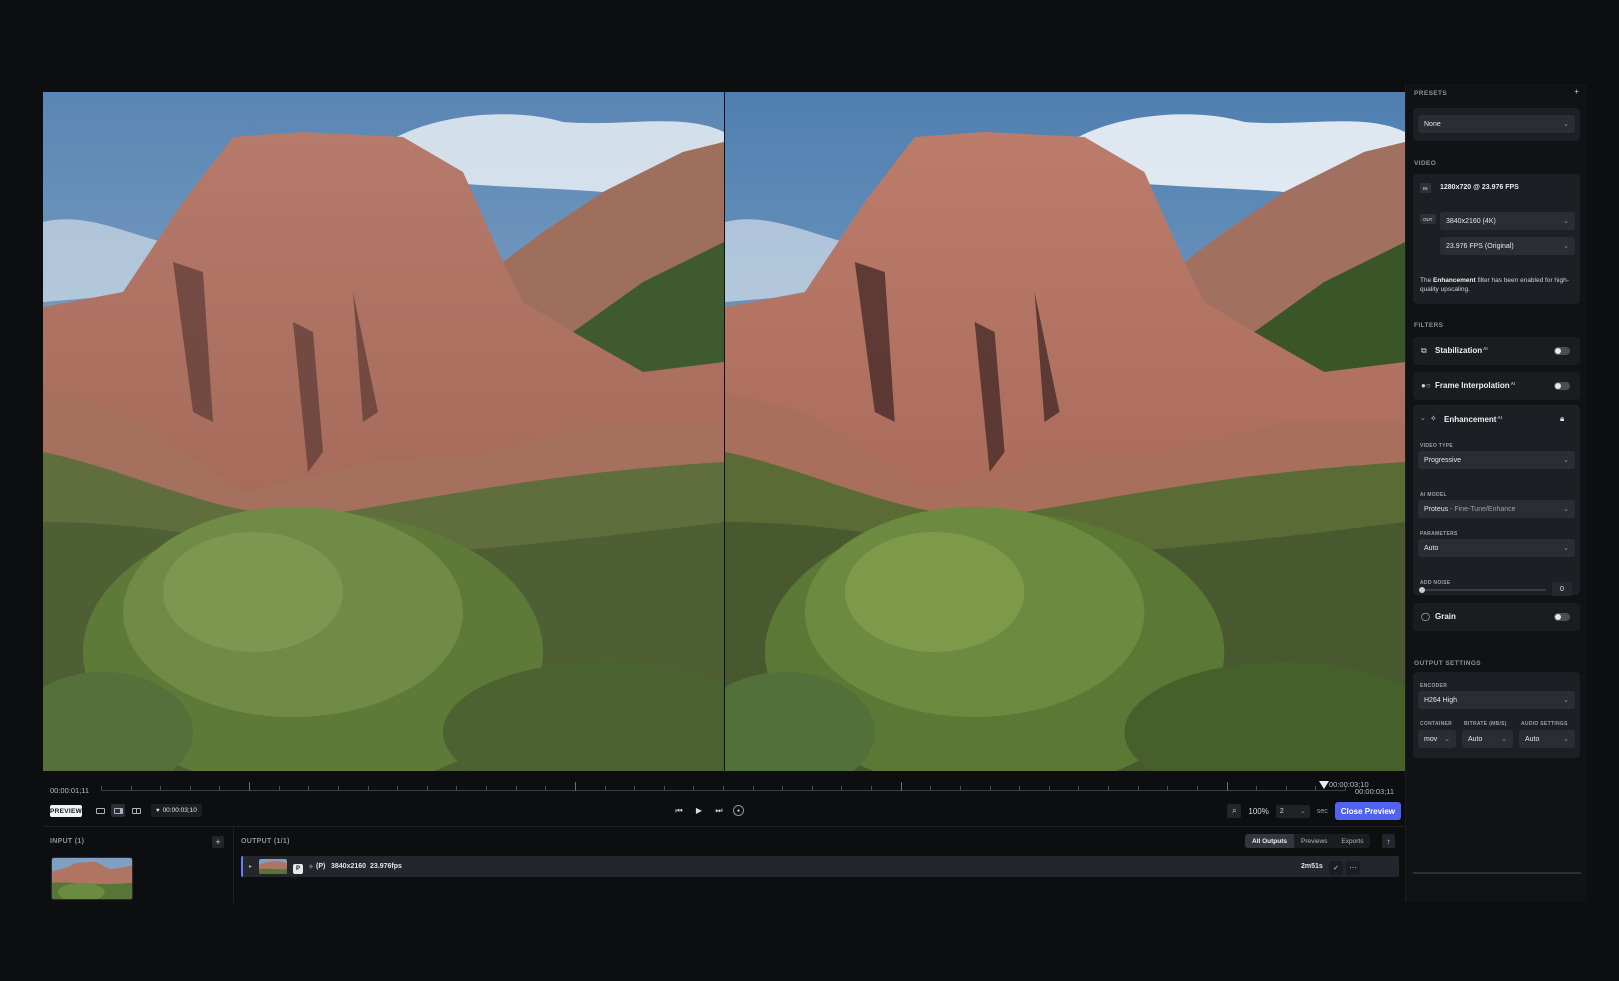 The height and width of the screenshot is (981, 1619). What do you see at coordinates (311, 867) in the screenshot?
I see `sparkle-icon: ✧` at bounding box center [311, 867].